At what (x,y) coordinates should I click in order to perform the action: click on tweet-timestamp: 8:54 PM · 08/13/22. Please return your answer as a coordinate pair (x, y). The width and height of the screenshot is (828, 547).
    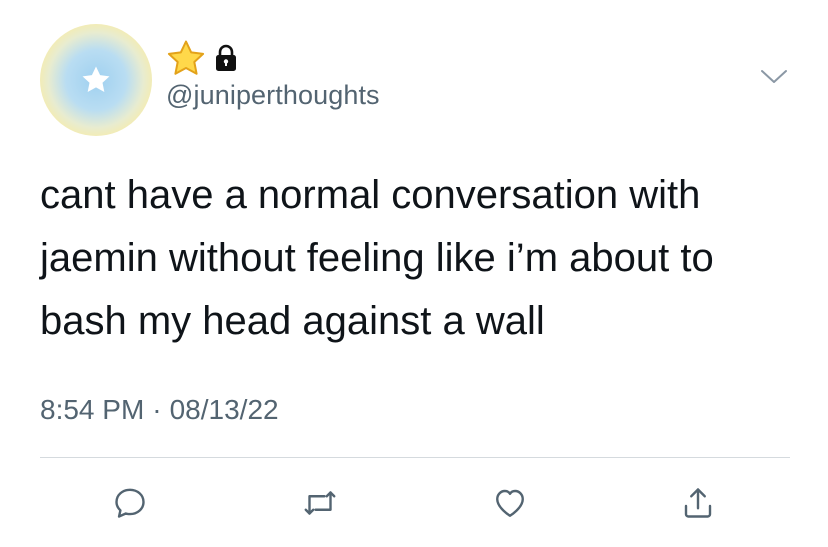
    Looking at the image, I should click on (159, 410).